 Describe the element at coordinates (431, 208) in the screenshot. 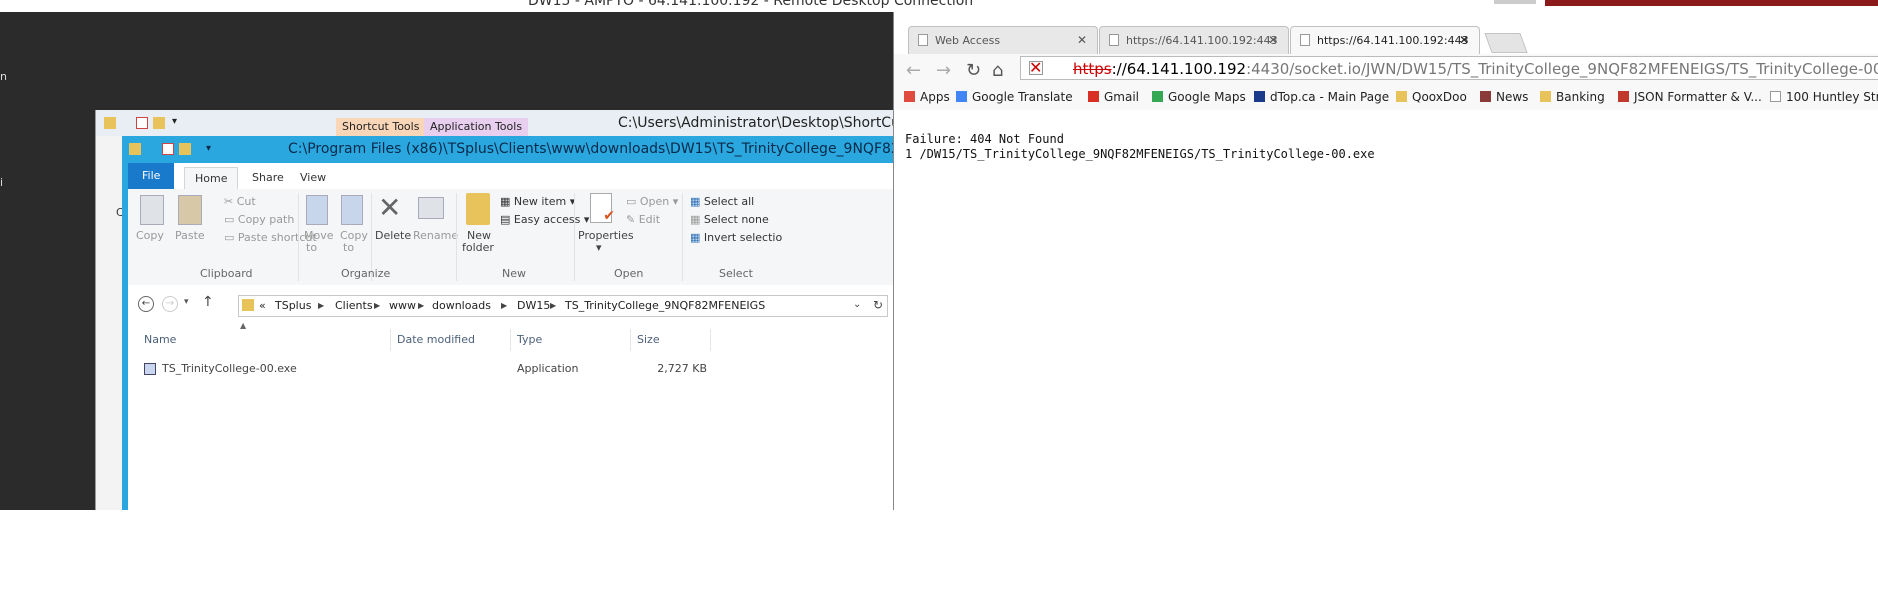

I see `rename-icon` at that location.